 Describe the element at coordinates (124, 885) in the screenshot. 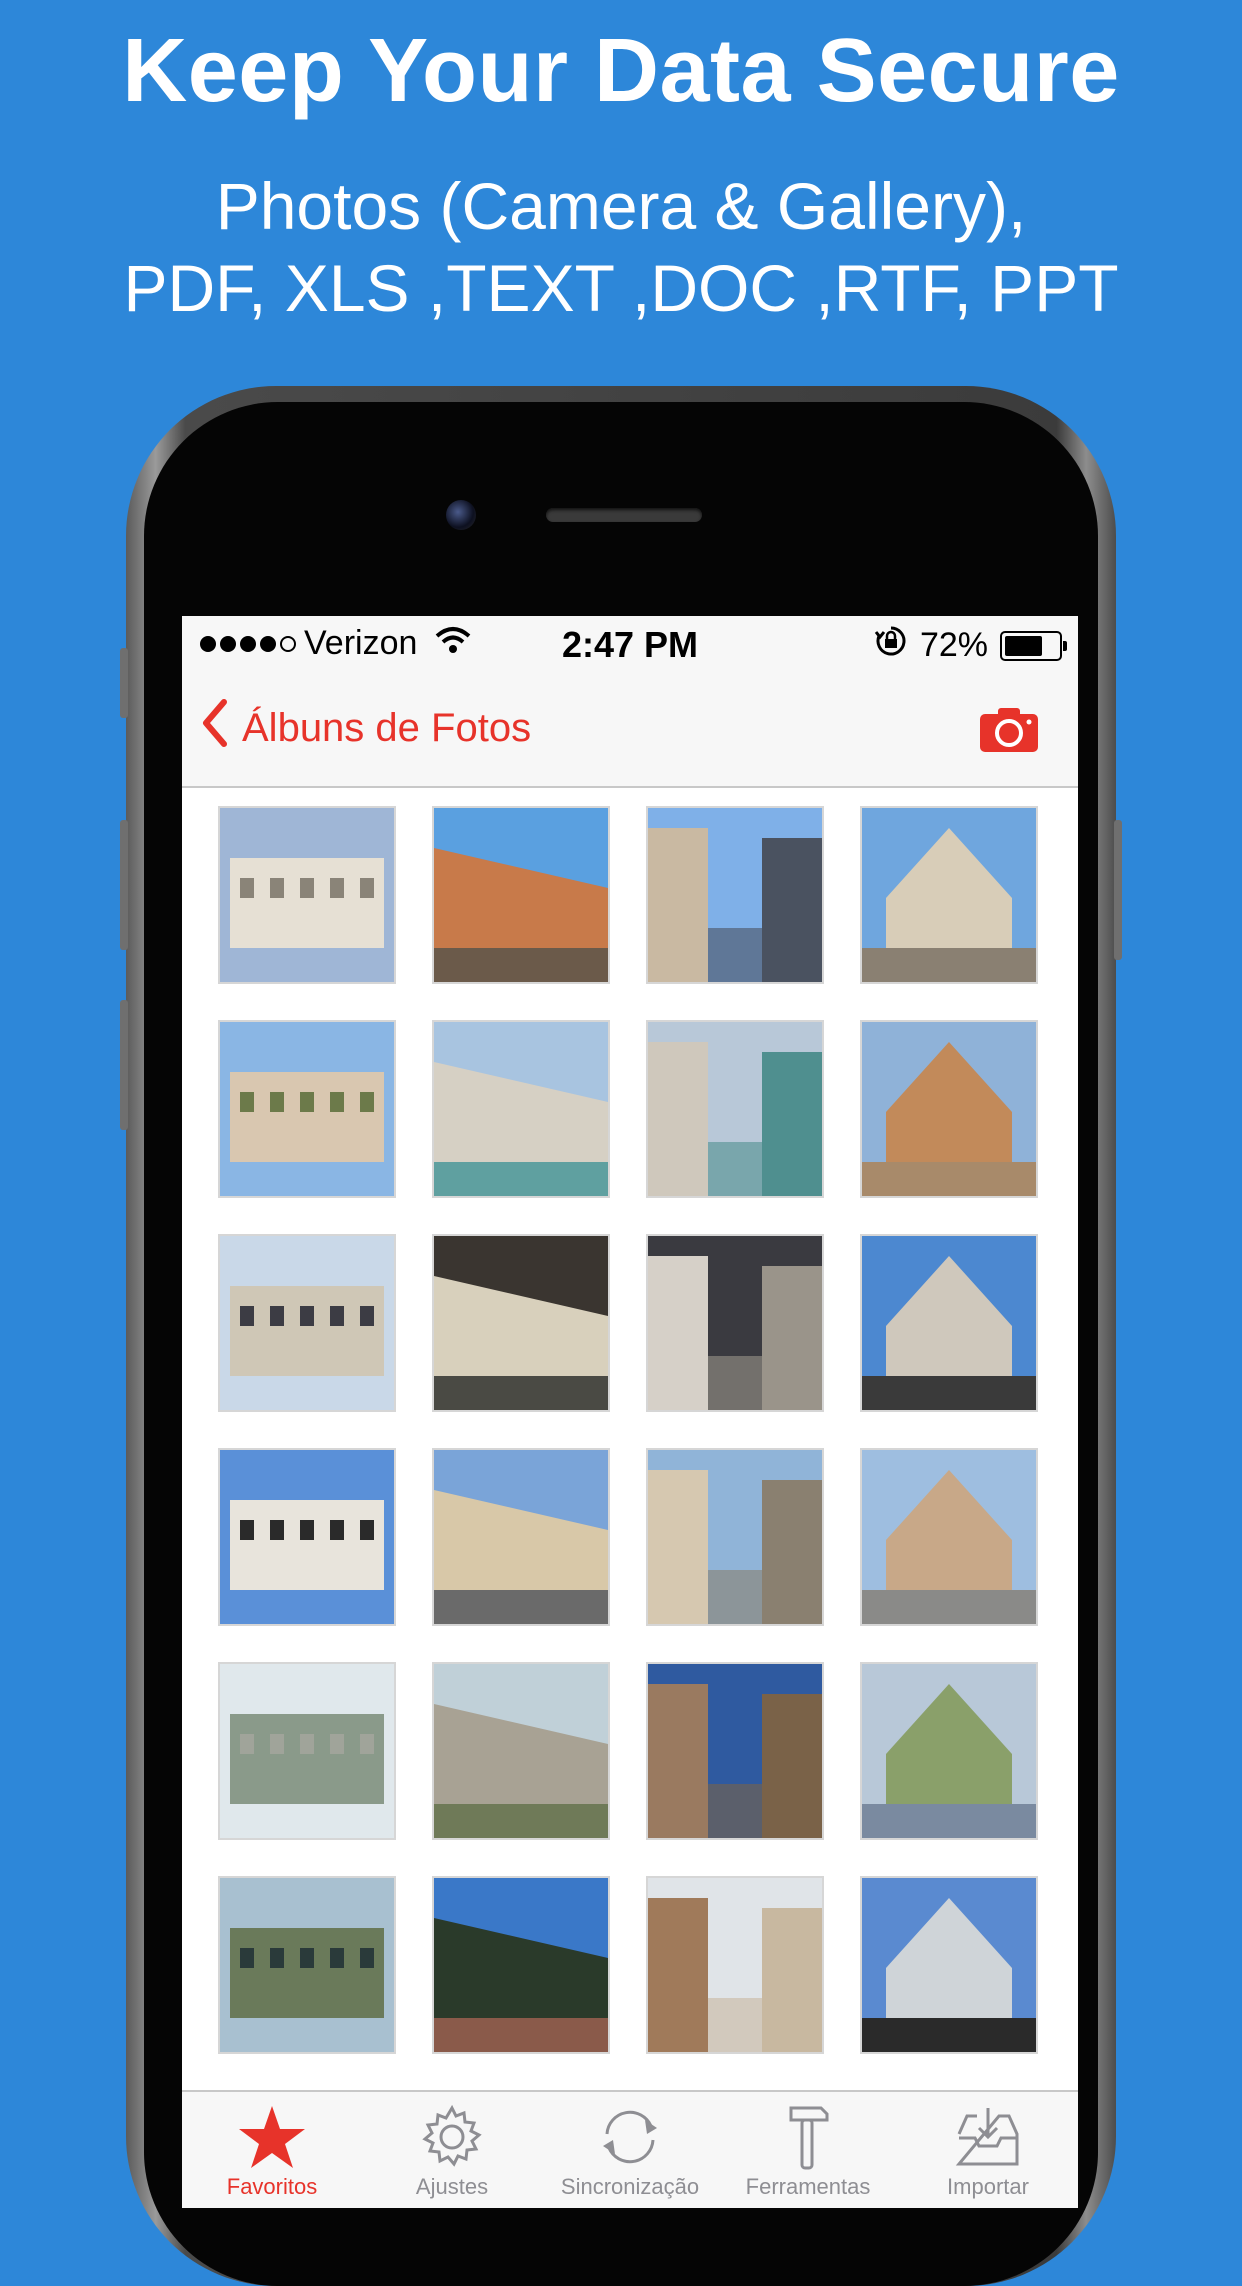

I see `volume-up-button` at that location.